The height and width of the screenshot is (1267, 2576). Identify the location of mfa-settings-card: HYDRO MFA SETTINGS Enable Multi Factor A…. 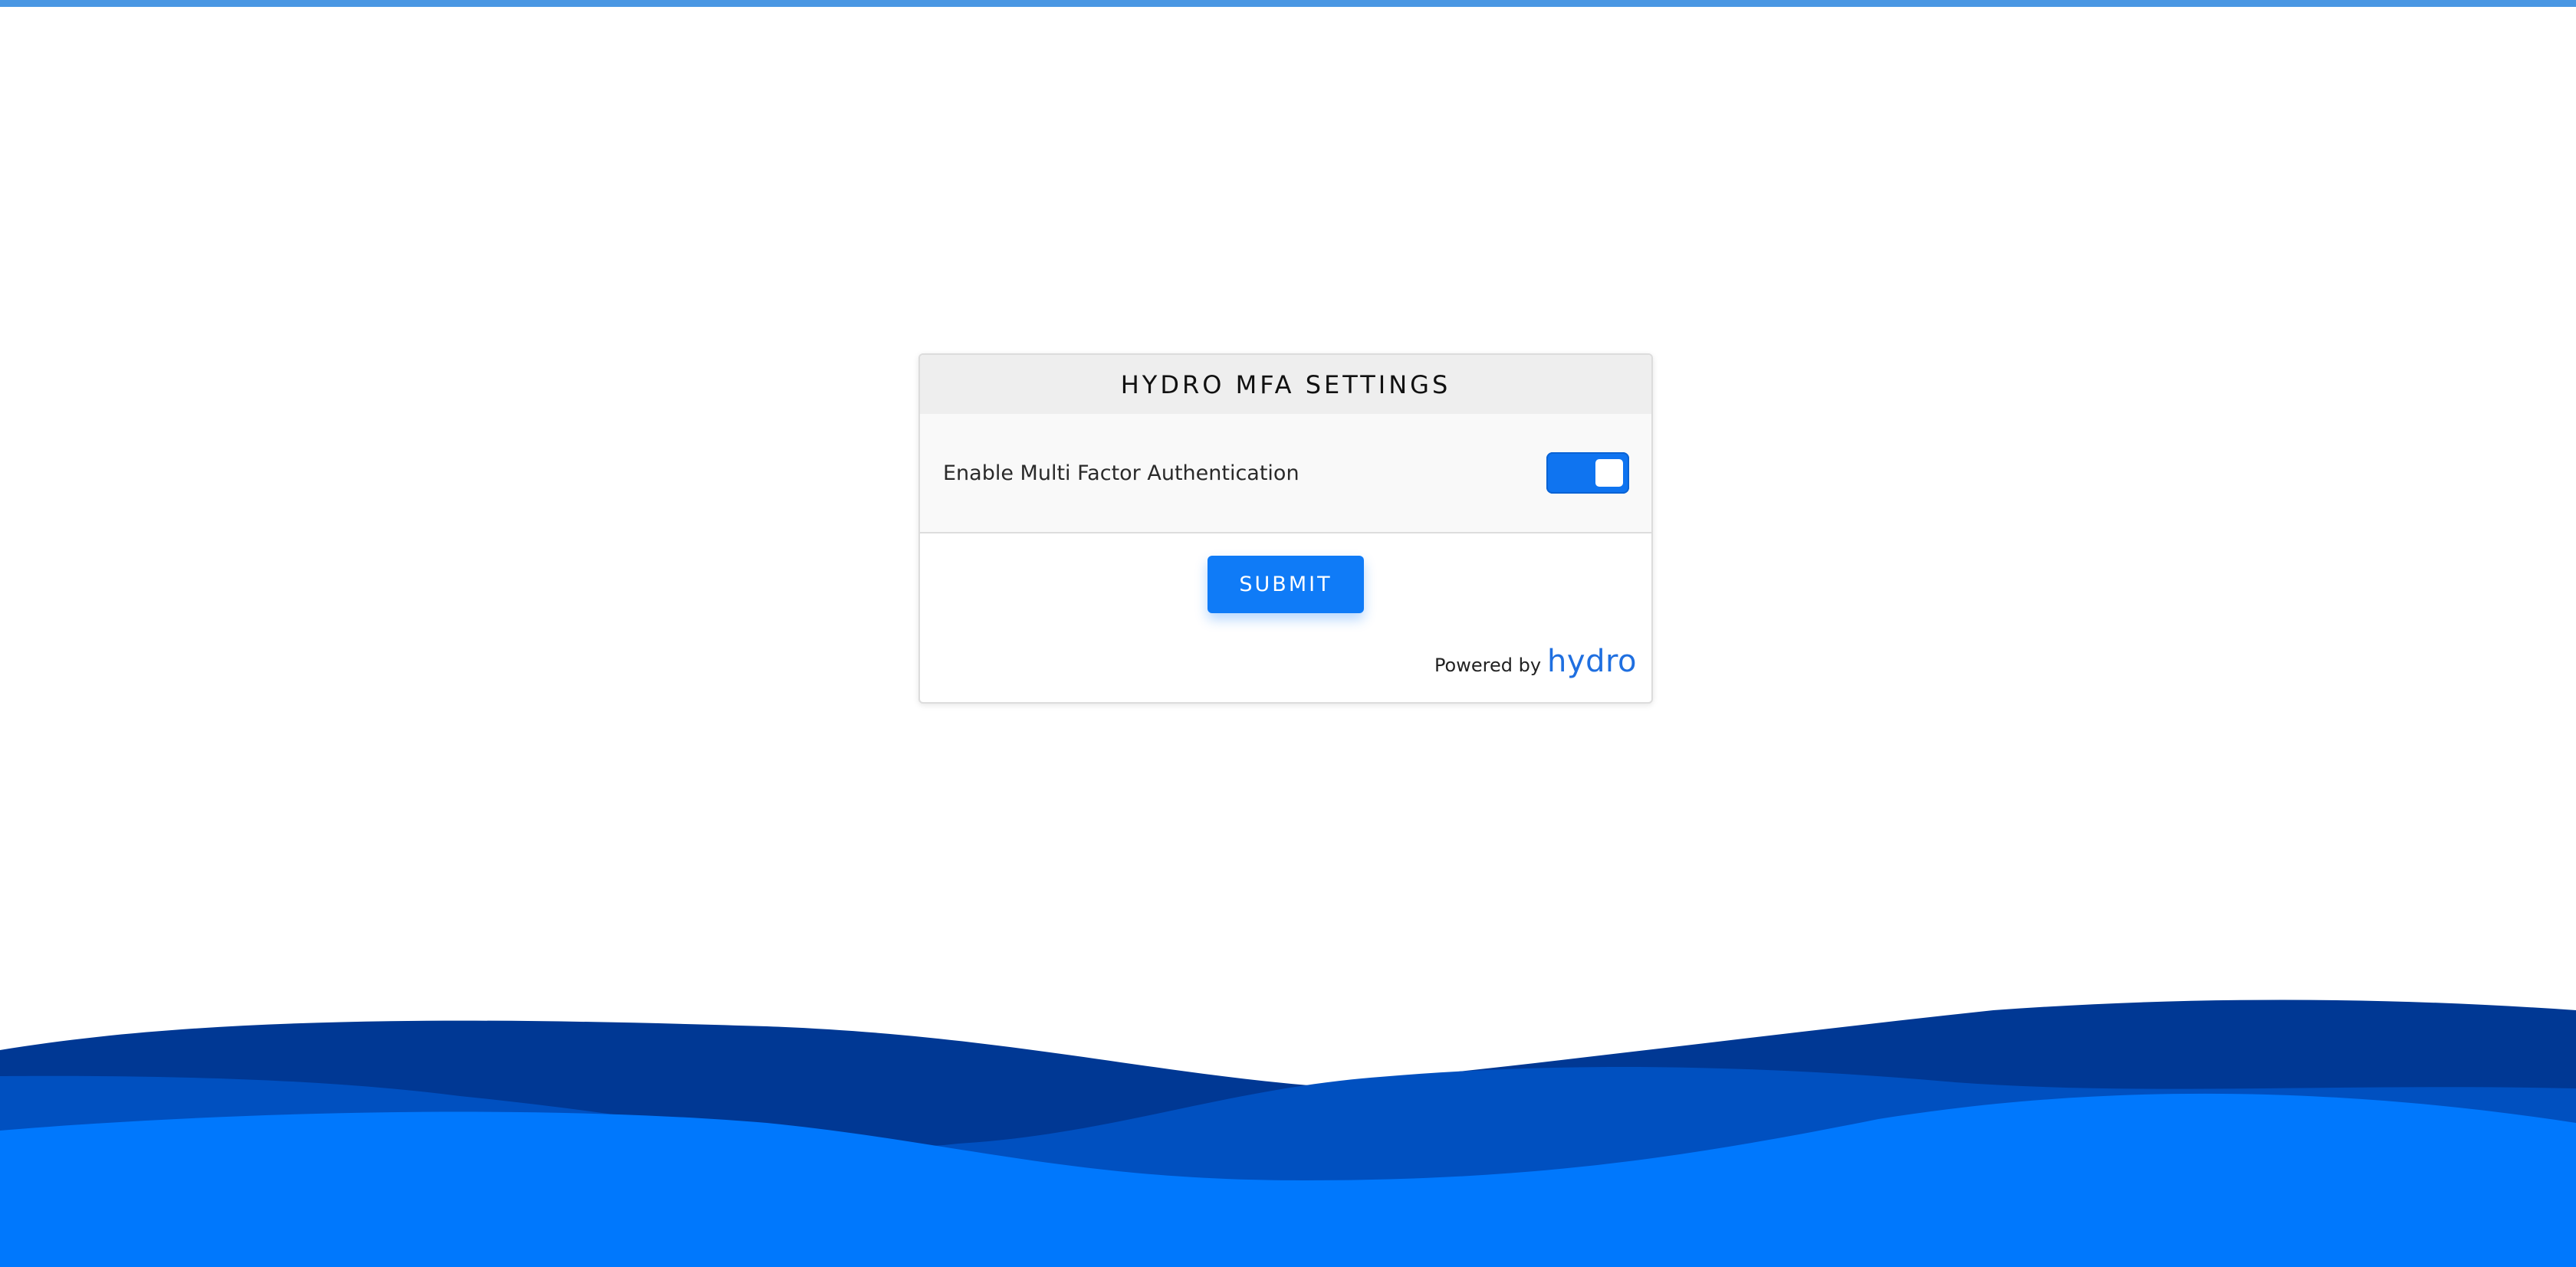
(1286, 528).